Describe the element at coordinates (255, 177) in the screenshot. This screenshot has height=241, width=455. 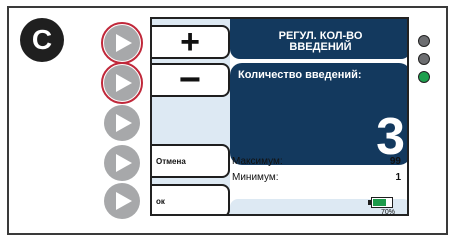
I see `min-label: Минимум:` at that location.